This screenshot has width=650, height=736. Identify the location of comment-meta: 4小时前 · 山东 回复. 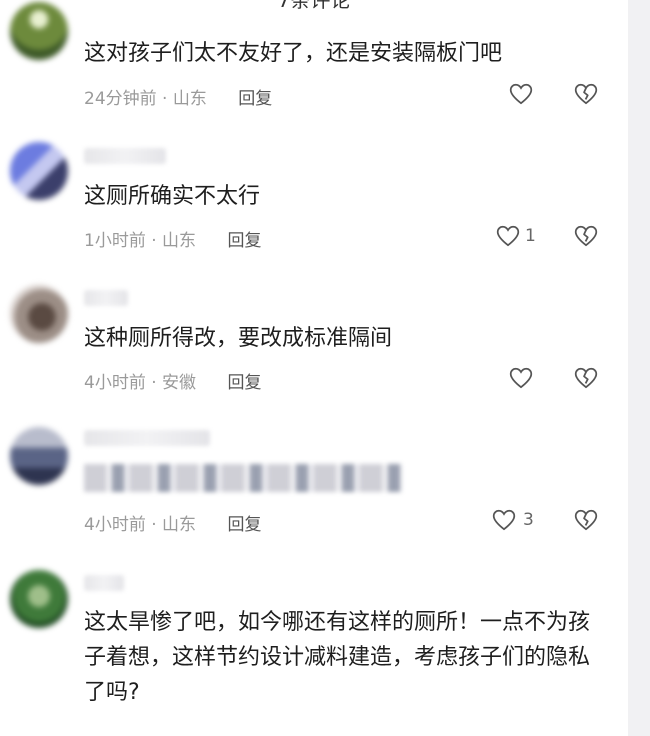
(172, 522).